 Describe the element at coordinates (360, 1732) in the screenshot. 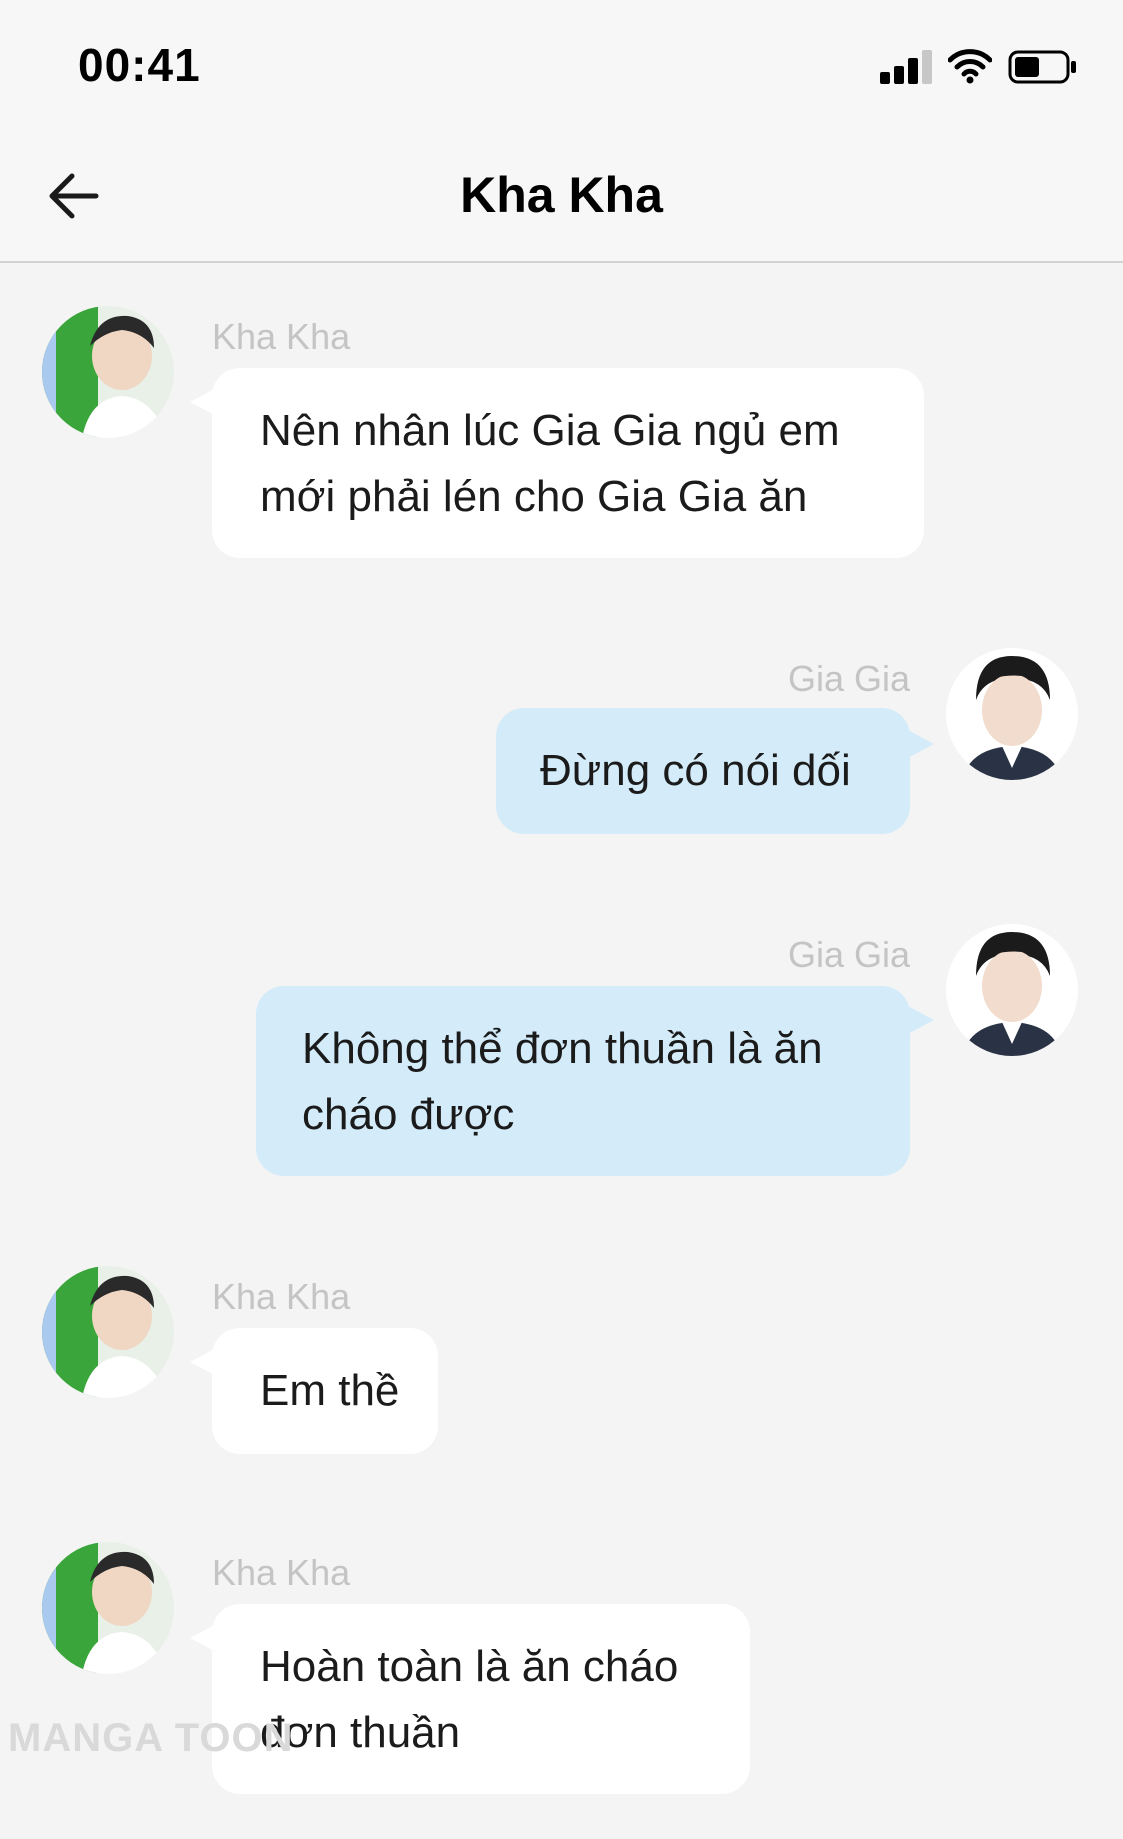

I see `message-text-line: đơn thuần` at that location.